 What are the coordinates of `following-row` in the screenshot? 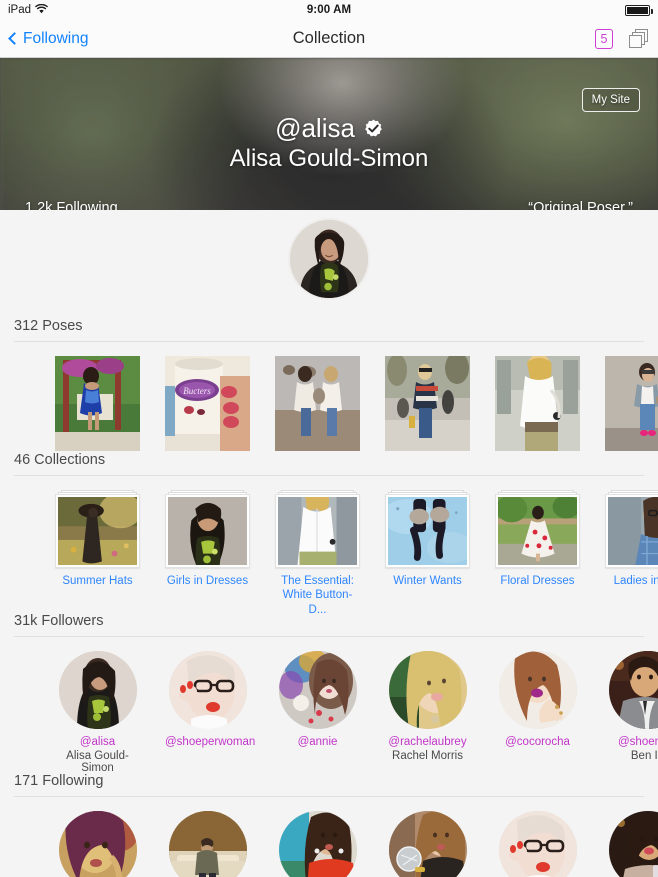 It's located at (329, 837).